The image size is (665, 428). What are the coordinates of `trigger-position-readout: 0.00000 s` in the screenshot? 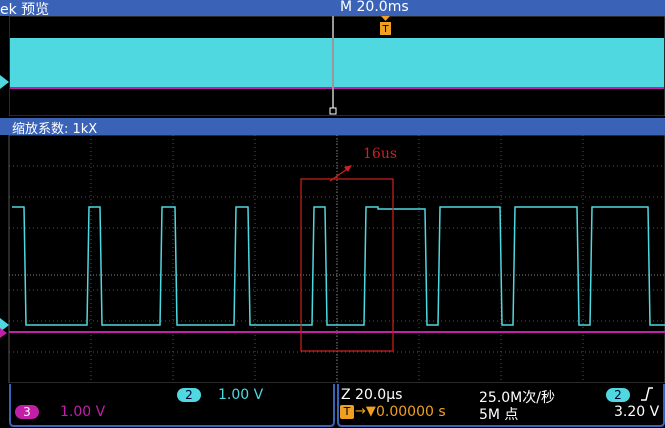 It's located at (411, 412).